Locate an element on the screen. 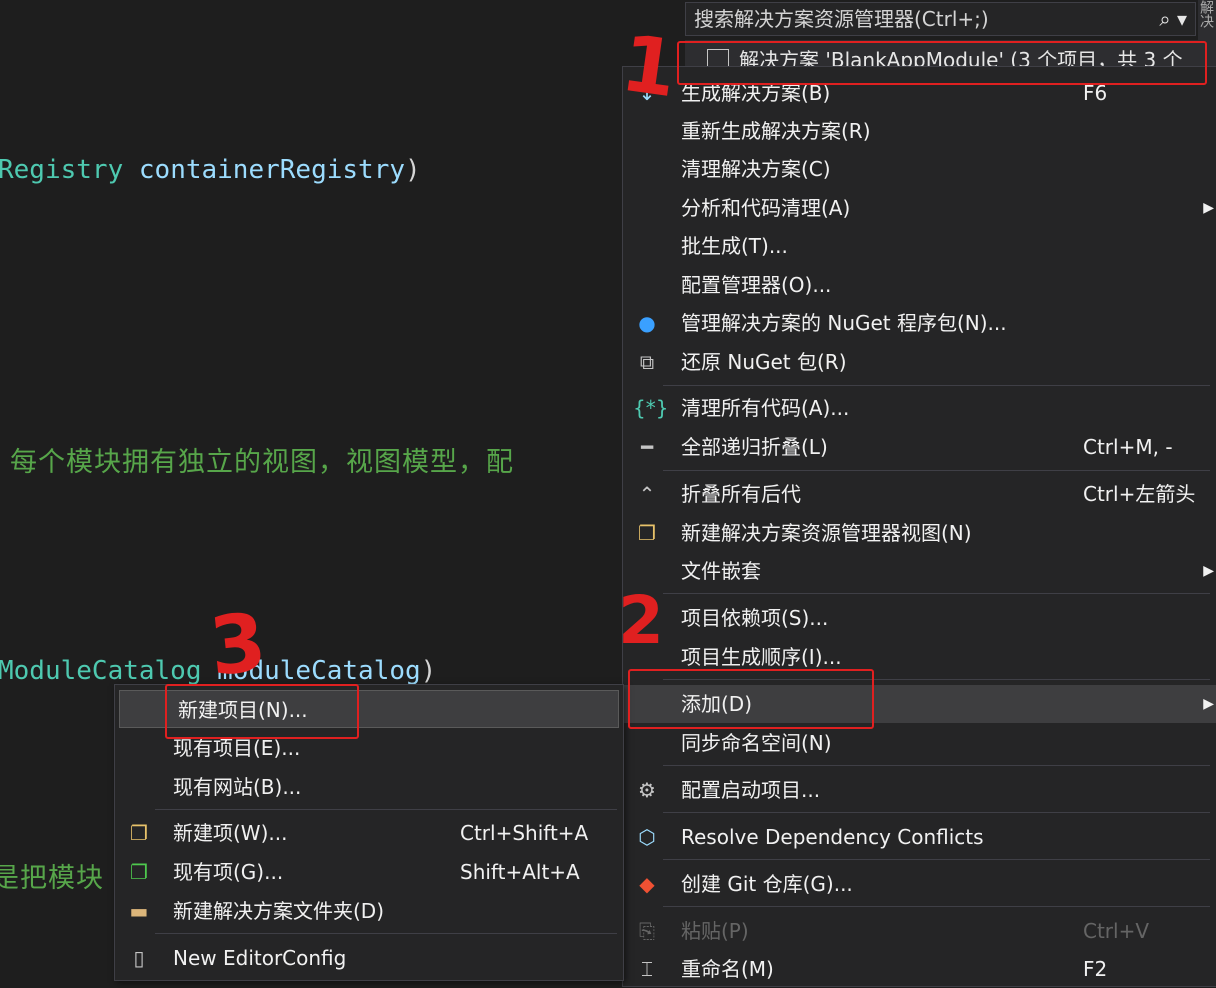 Image resolution: width=1216 pixels, height=988 pixels. menu-item-label: 重命名(M) is located at coordinates (727, 969).